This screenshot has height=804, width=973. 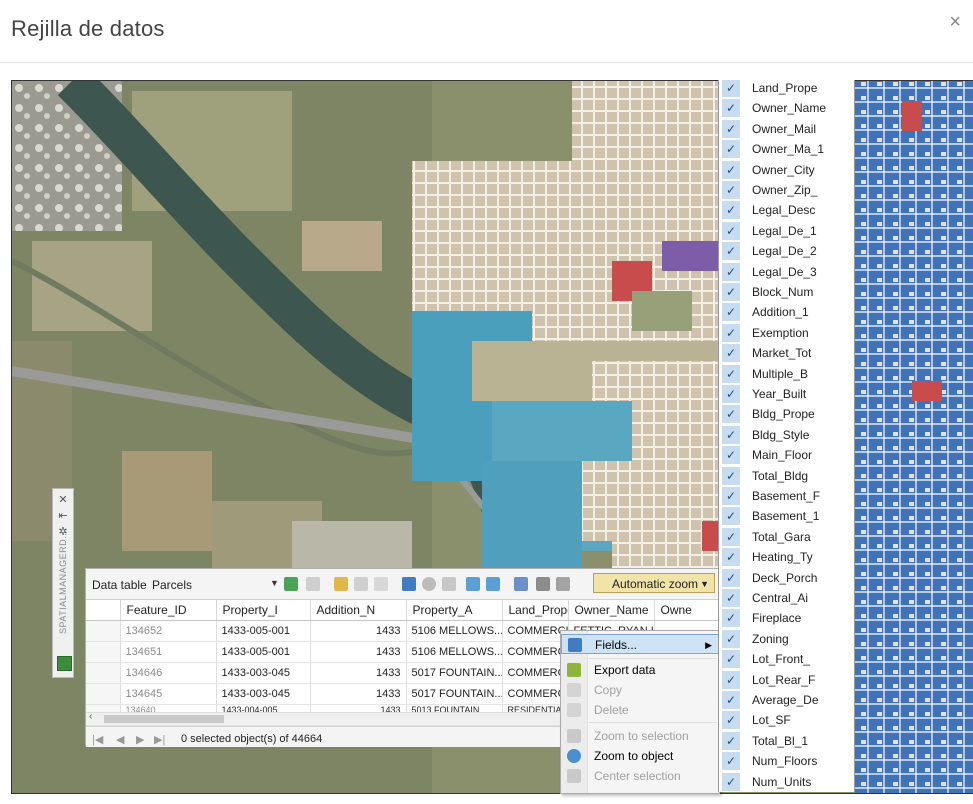 What do you see at coordinates (955, 22) in the screenshot?
I see `close-icon: ×` at bounding box center [955, 22].